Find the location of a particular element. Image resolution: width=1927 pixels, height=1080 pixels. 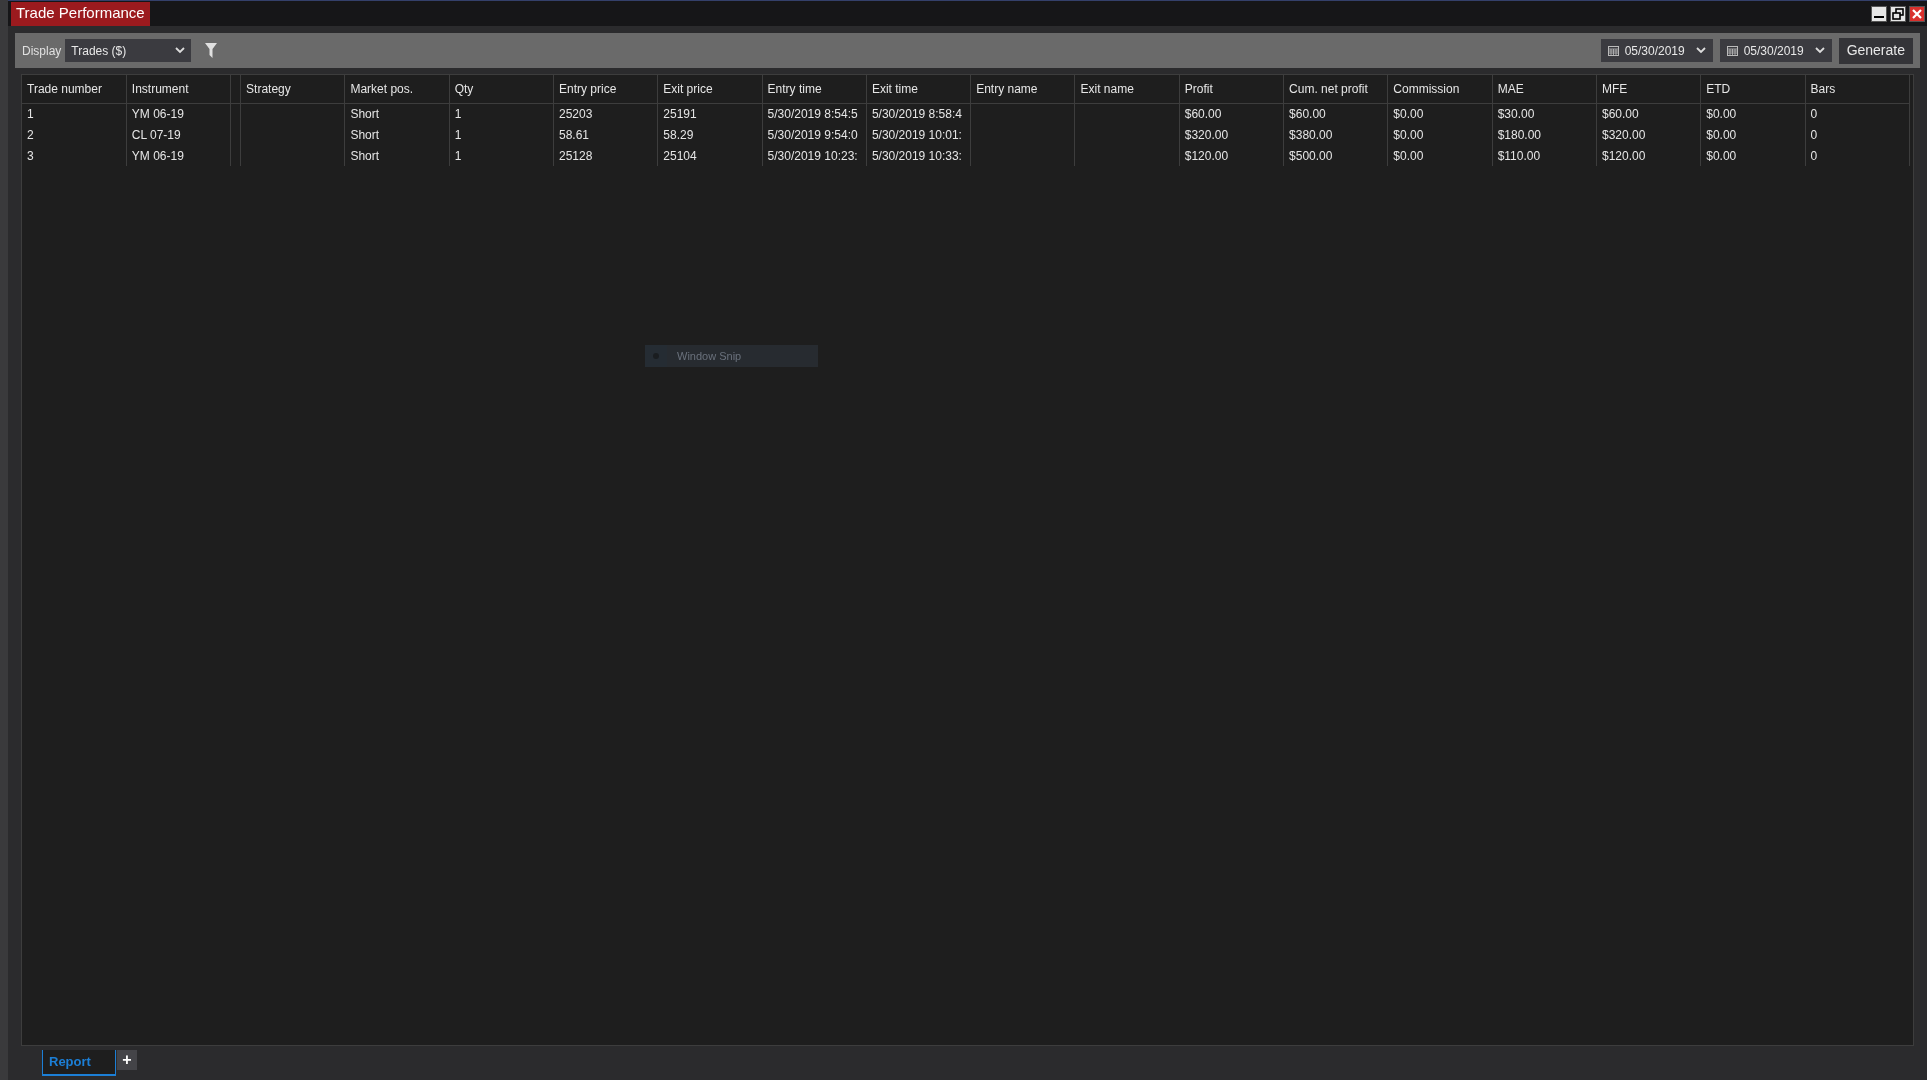

window-title: Trade Performance is located at coordinates (80, 13).